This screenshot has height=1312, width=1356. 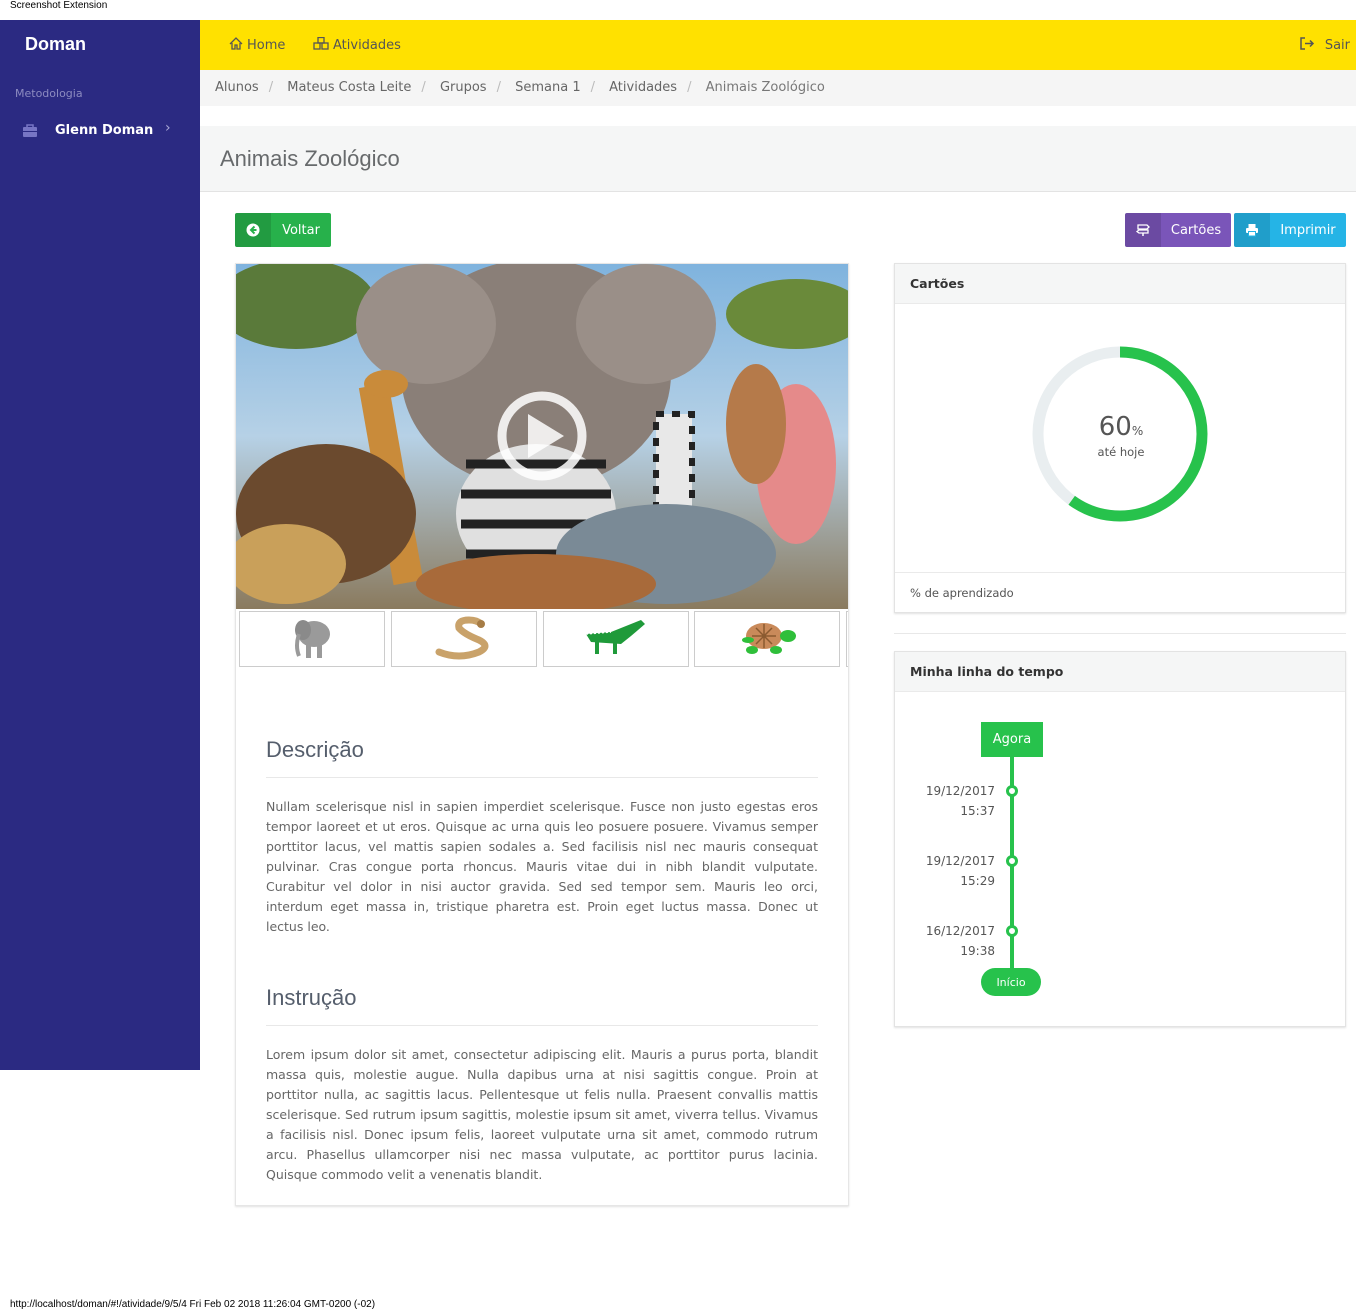 I want to click on nav-home: Home, so click(x=257, y=45).